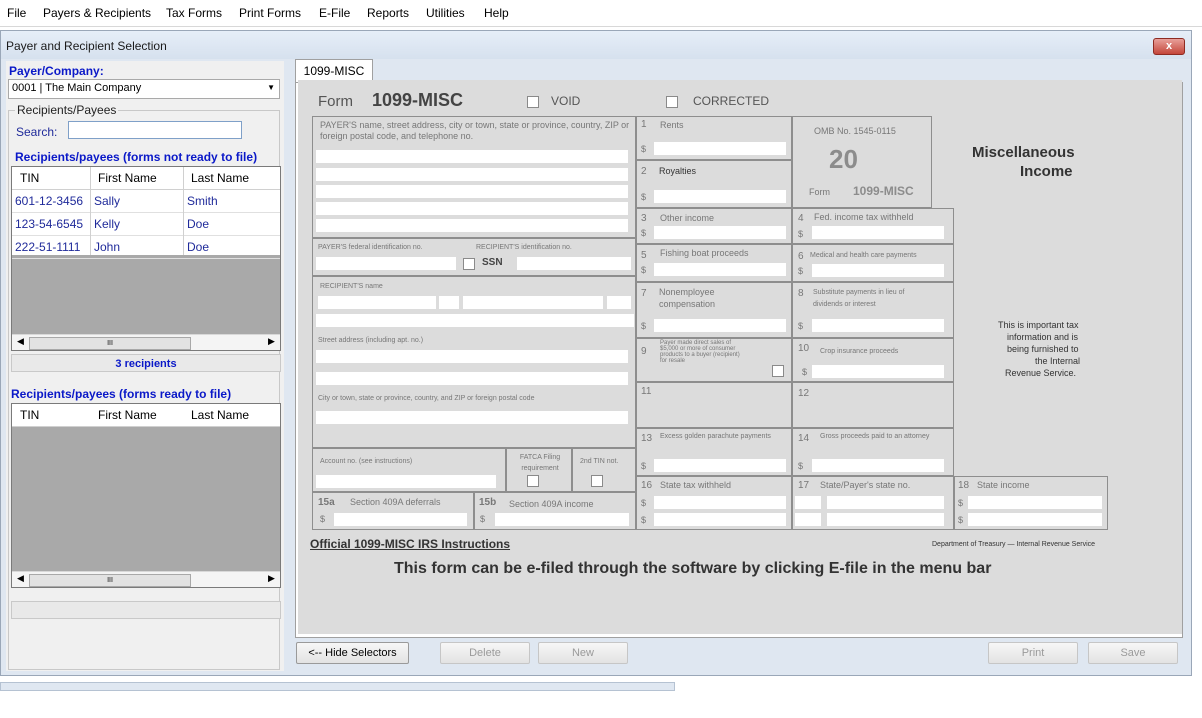 This screenshot has width=1202, height=718. I want to click on menu-help: Help, so click(496, 13).